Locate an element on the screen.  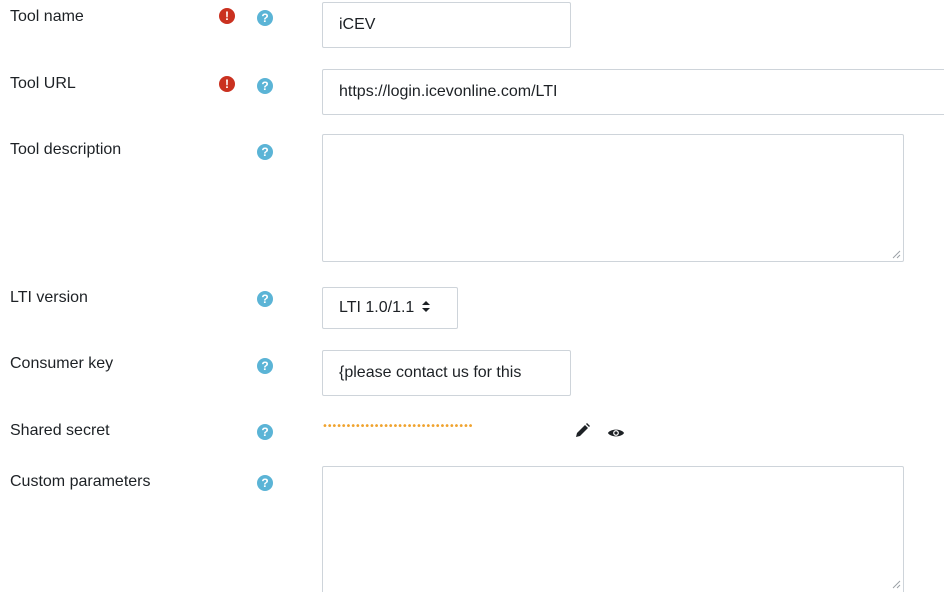
custom-parameters-label: Custom parameters is located at coordinates (80, 481).